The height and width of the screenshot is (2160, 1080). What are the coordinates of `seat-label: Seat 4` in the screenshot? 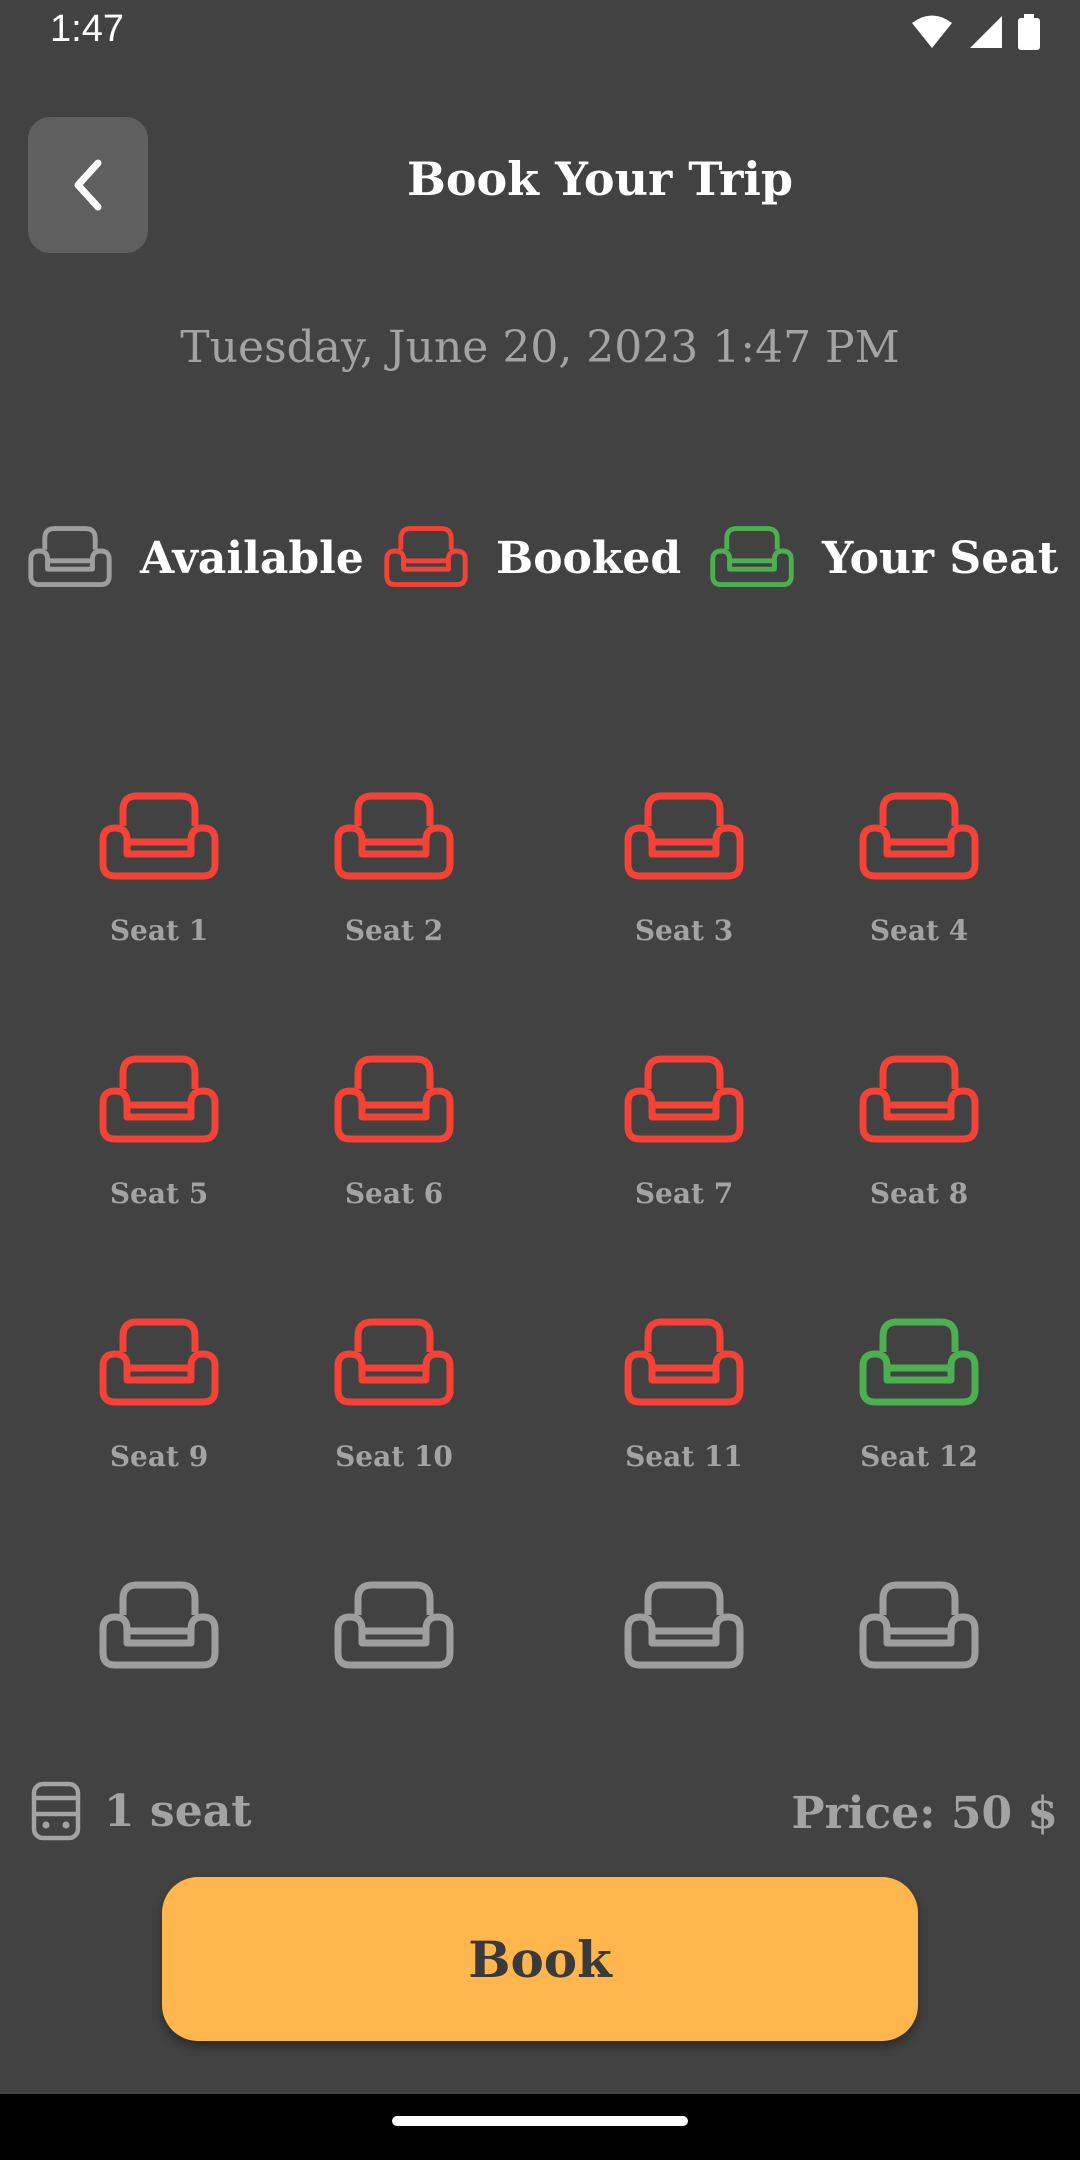 It's located at (919, 930).